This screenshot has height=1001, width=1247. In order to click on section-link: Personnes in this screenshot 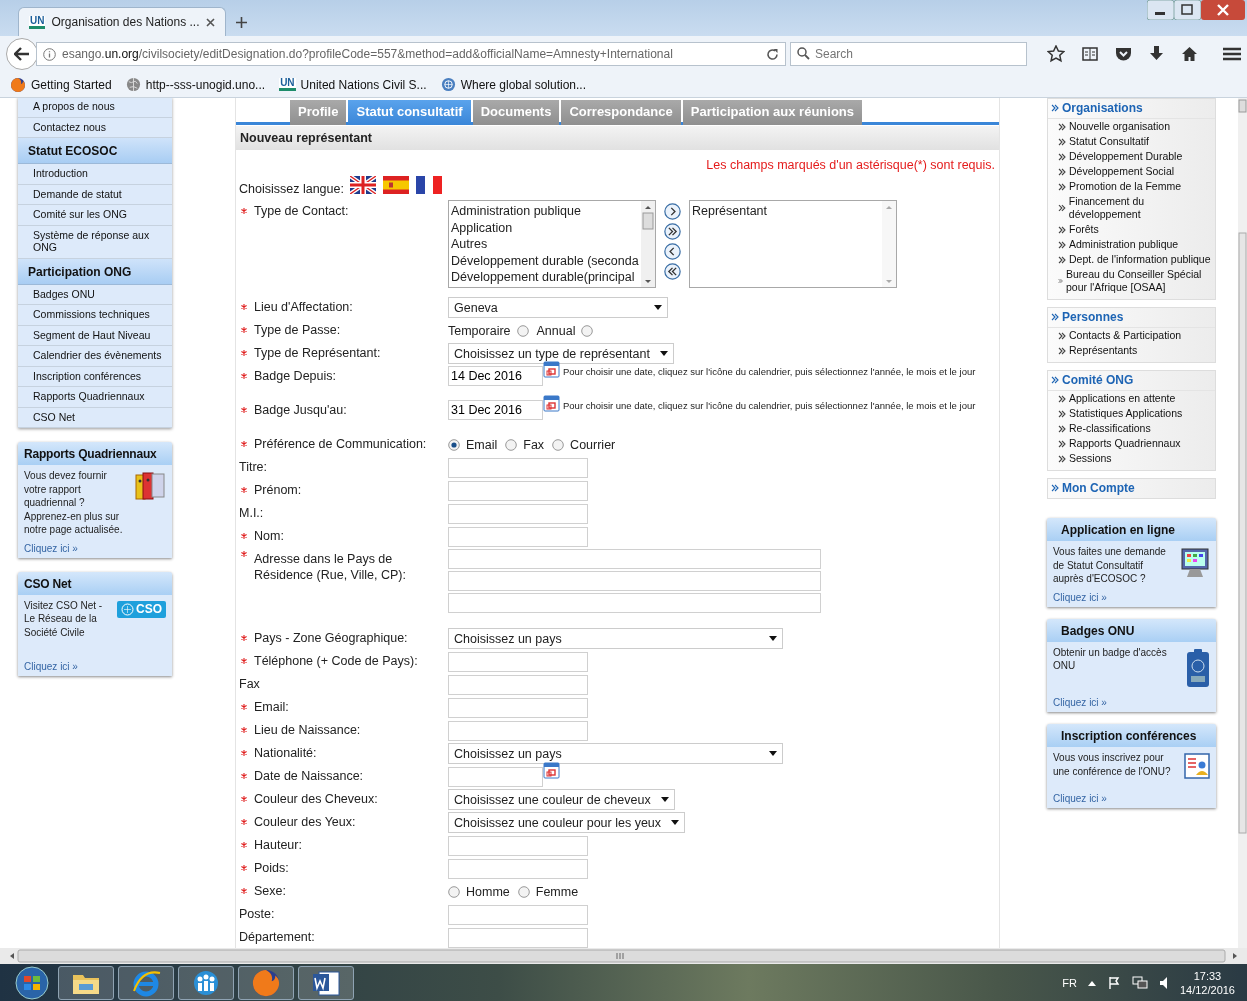, I will do `click(1131, 318)`.